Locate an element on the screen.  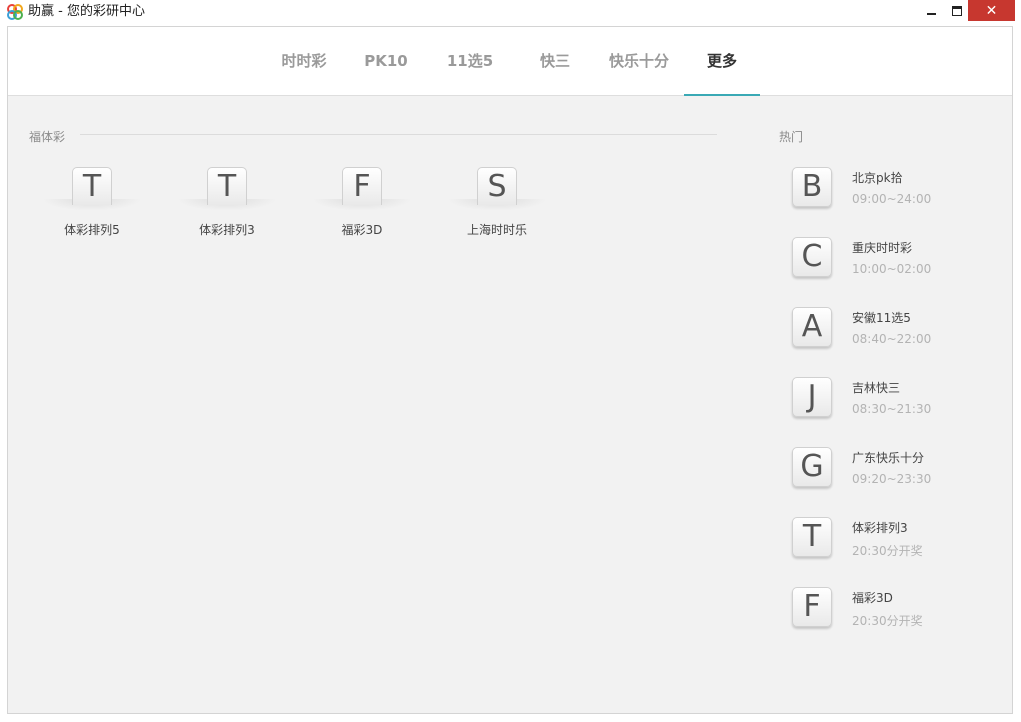
minimize-icon is located at coordinates (931, 13).